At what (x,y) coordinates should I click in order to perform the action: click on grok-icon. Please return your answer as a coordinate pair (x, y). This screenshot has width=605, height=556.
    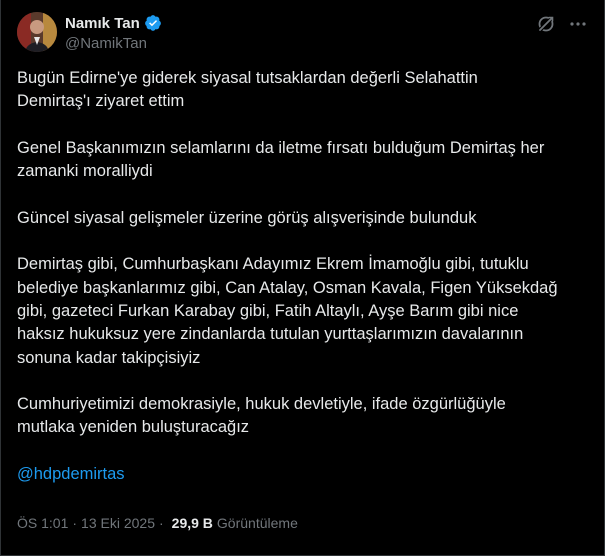
    Looking at the image, I should click on (546, 24).